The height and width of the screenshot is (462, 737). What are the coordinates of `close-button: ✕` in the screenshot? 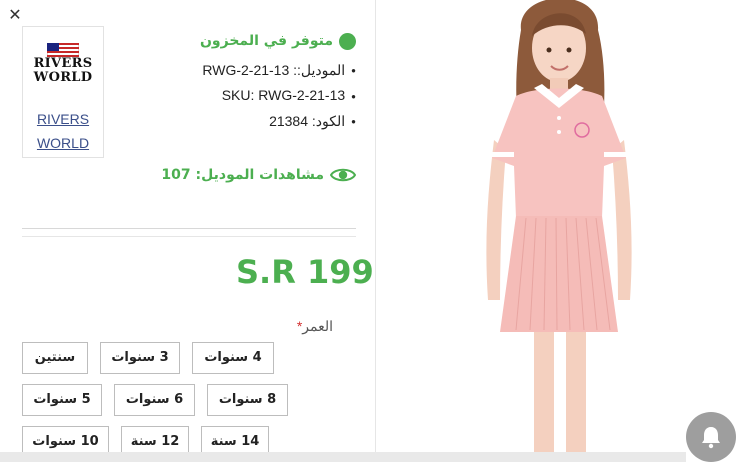 It's located at (15, 15).